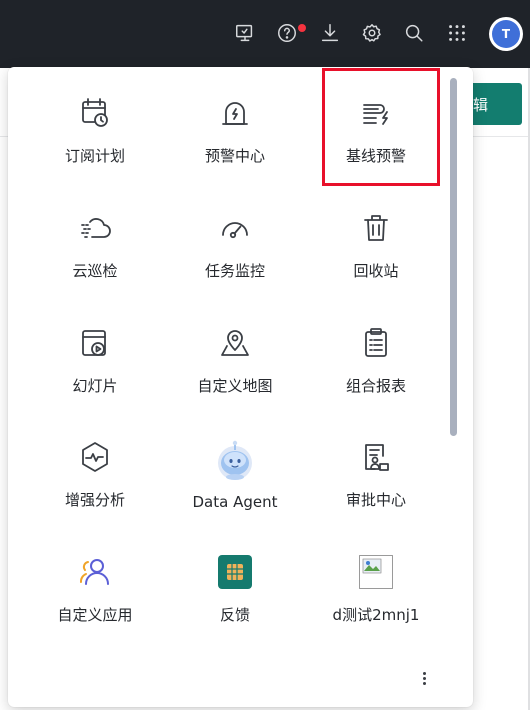 This screenshot has width=530, height=710. I want to click on app-label: 预警中心, so click(234, 156).